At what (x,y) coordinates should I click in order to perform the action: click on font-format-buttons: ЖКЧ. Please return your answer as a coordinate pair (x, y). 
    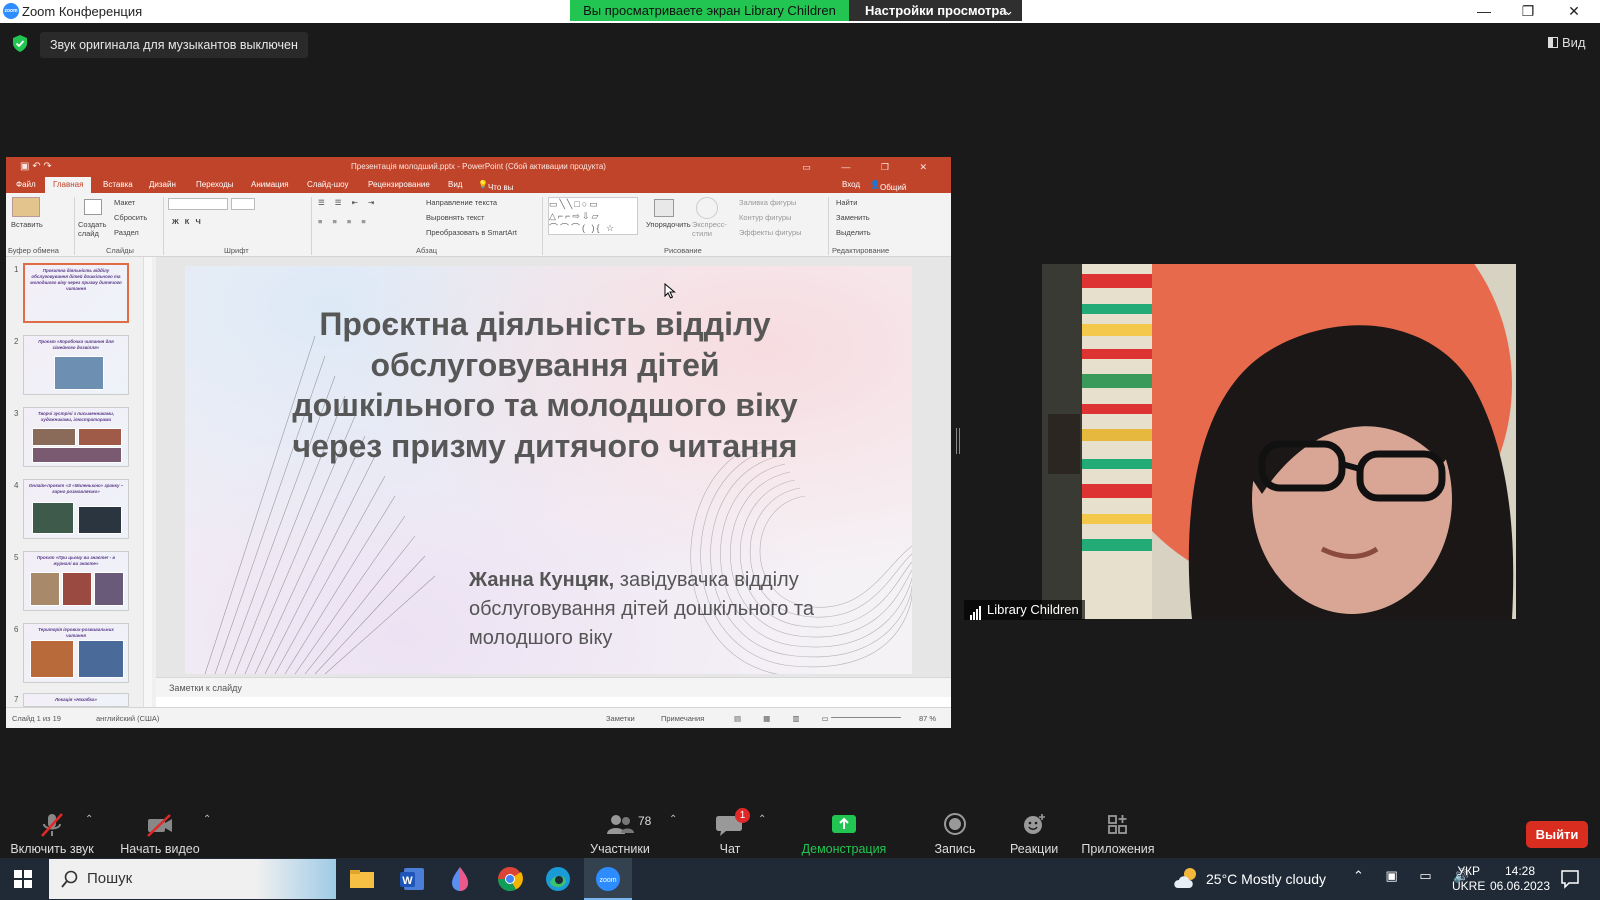
    Looking at the image, I should click on (189, 221).